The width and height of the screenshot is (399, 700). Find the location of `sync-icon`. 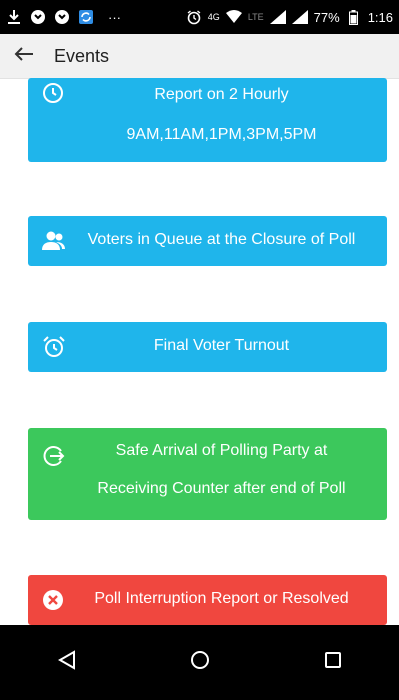

sync-icon is located at coordinates (86, 17).